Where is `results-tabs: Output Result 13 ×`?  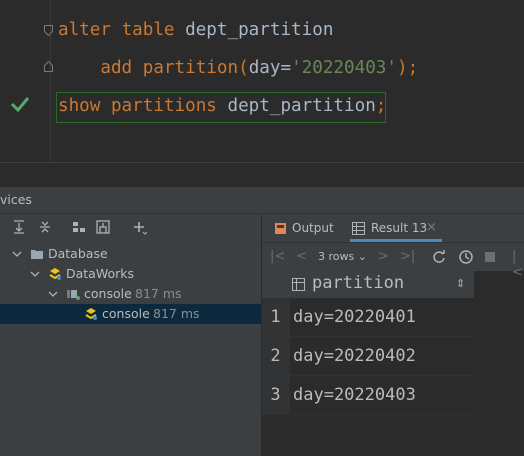
results-tabs: Output Result 13 × is located at coordinates (393, 228).